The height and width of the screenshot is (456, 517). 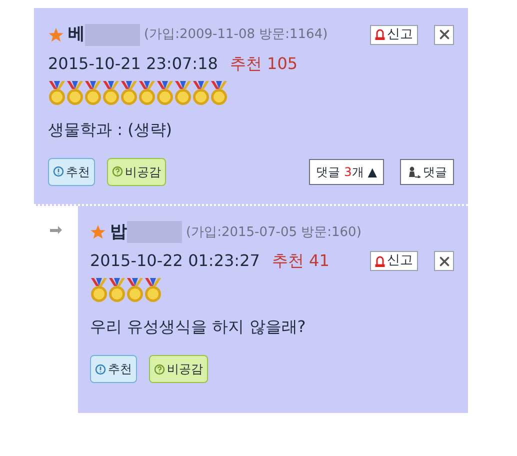 I want to click on recommend-count: 추천 105, so click(x=264, y=63).